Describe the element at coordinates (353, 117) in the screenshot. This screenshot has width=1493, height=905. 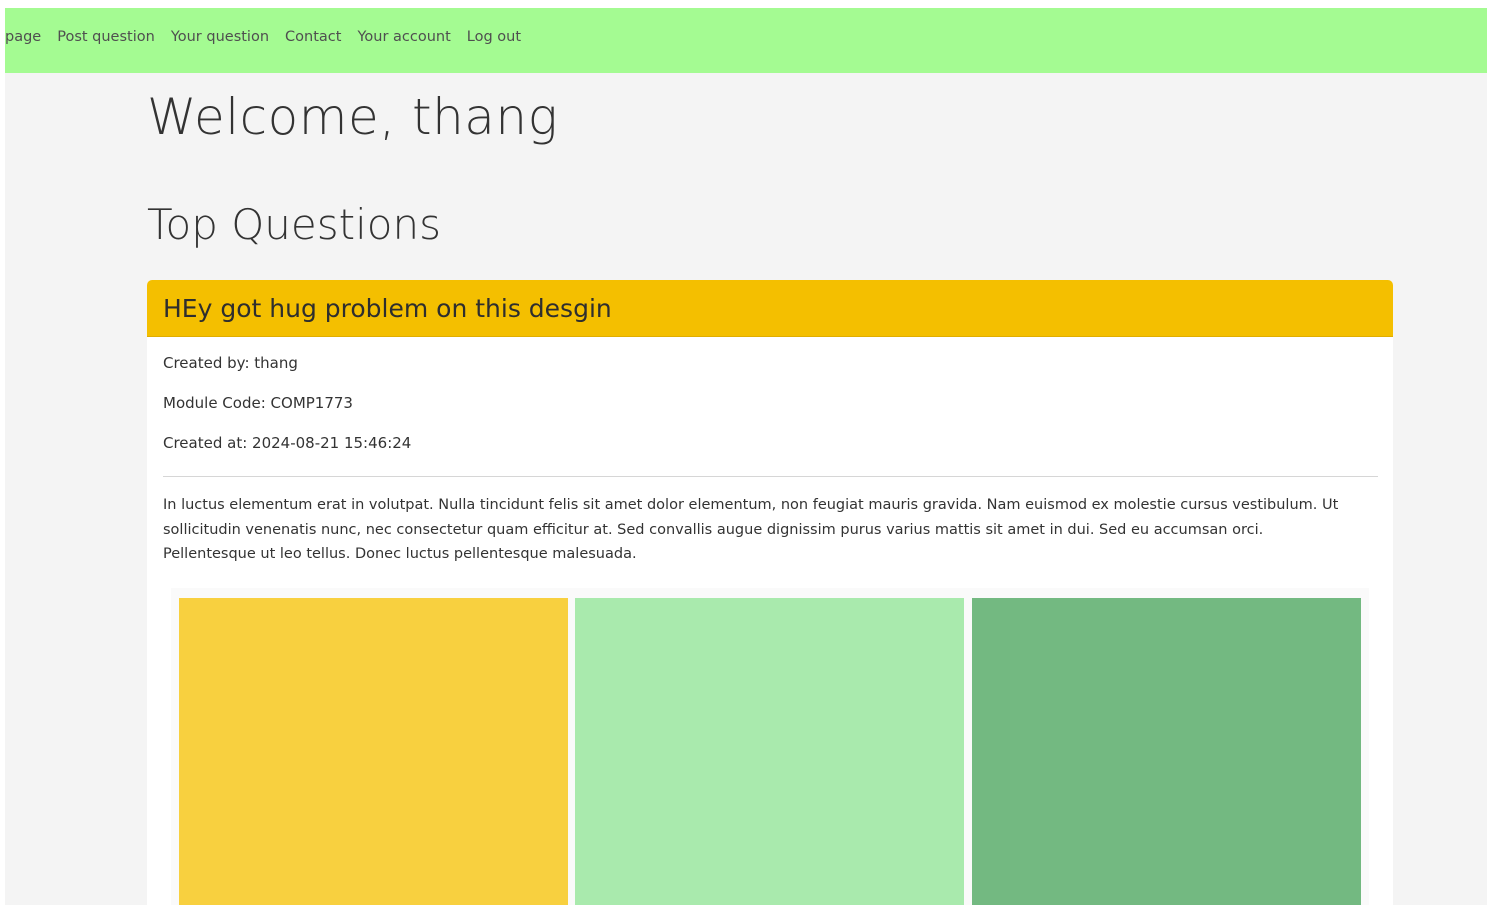
I see `welcome-heading: Welcome, thang` at that location.